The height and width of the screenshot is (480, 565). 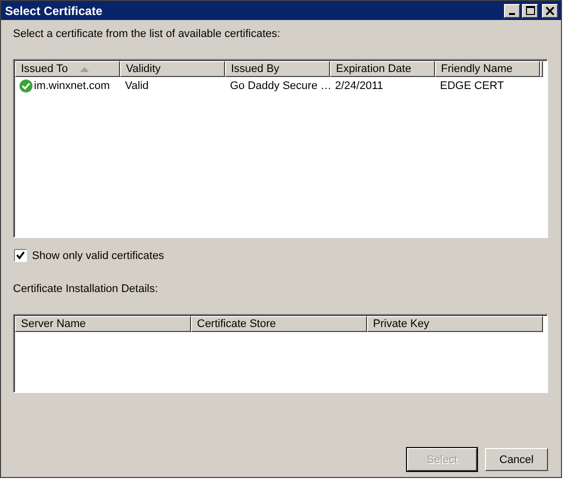 I want to click on instruction-text: Select a certificate from the list of available certificates:, so click(x=147, y=34).